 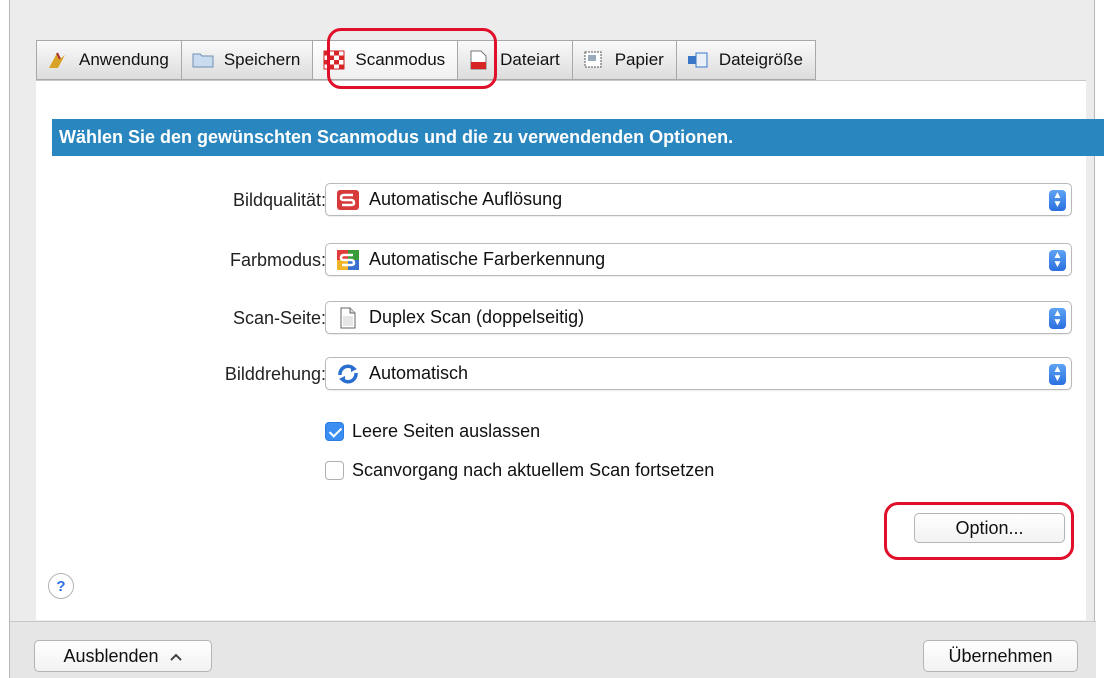 I want to click on color-select: Automatische Farberkennung ▲ ▼, so click(x=698, y=259).